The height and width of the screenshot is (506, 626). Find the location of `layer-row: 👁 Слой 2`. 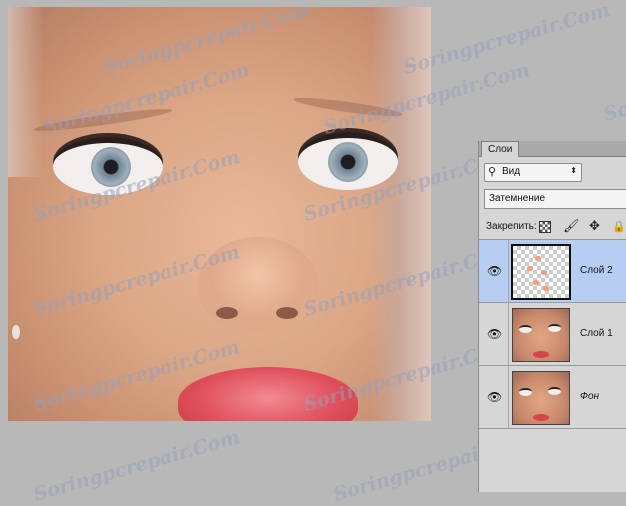

layer-row: 👁 Слой 2 is located at coordinates (552, 271).